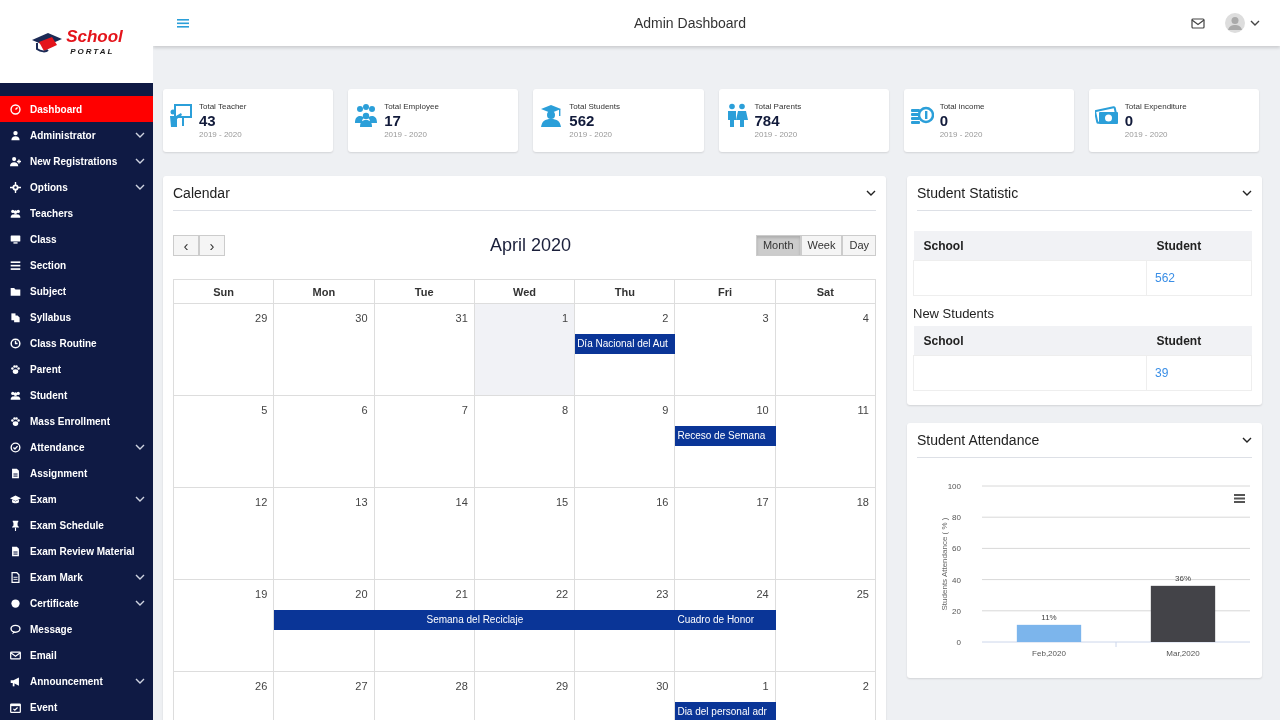  What do you see at coordinates (76, 343) in the screenshot?
I see `sidebar-item: Class Routine` at bounding box center [76, 343].